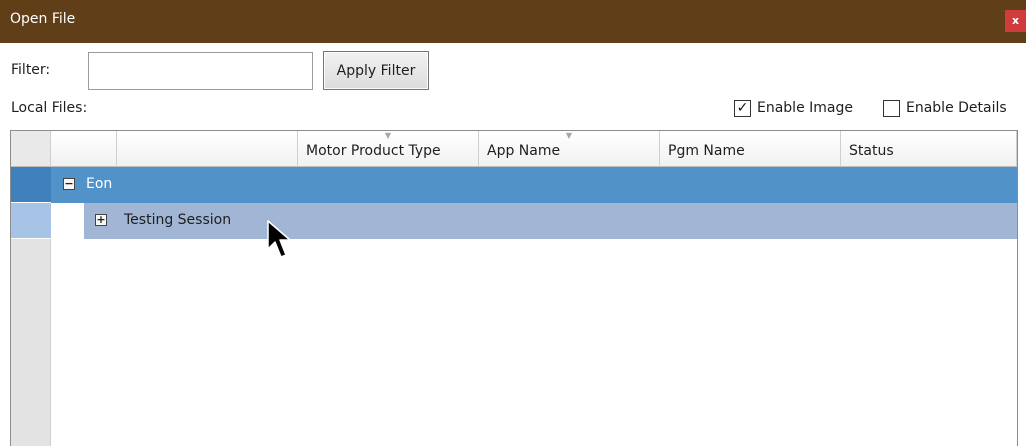  What do you see at coordinates (279, 239) in the screenshot?
I see `mouse-pointer-icon` at bounding box center [279, 239].